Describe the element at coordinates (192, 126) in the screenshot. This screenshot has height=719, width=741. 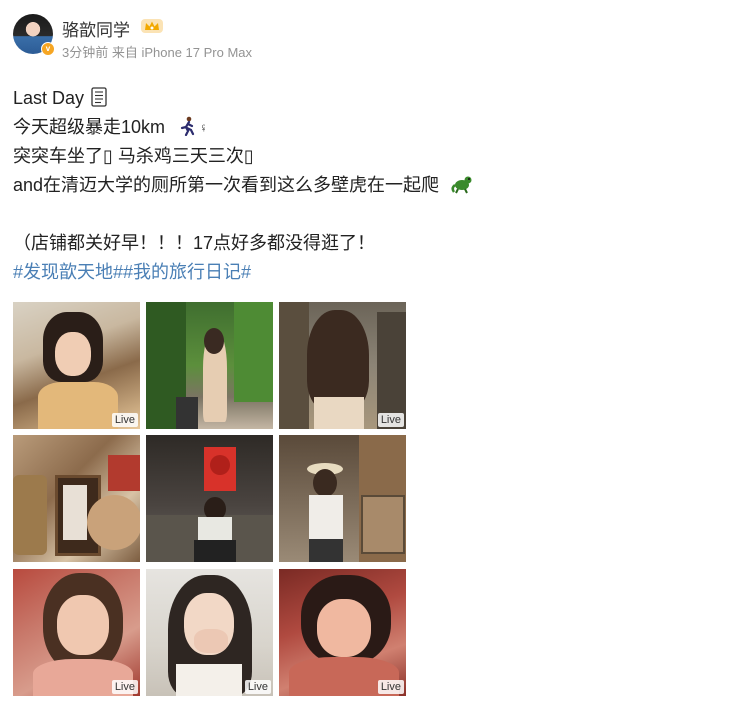
I see `runner-icon: ♀` at that location.